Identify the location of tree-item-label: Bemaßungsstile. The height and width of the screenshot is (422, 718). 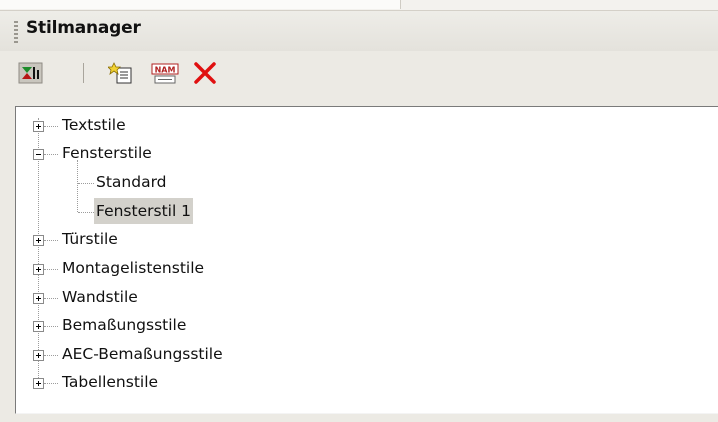
(124, 325).